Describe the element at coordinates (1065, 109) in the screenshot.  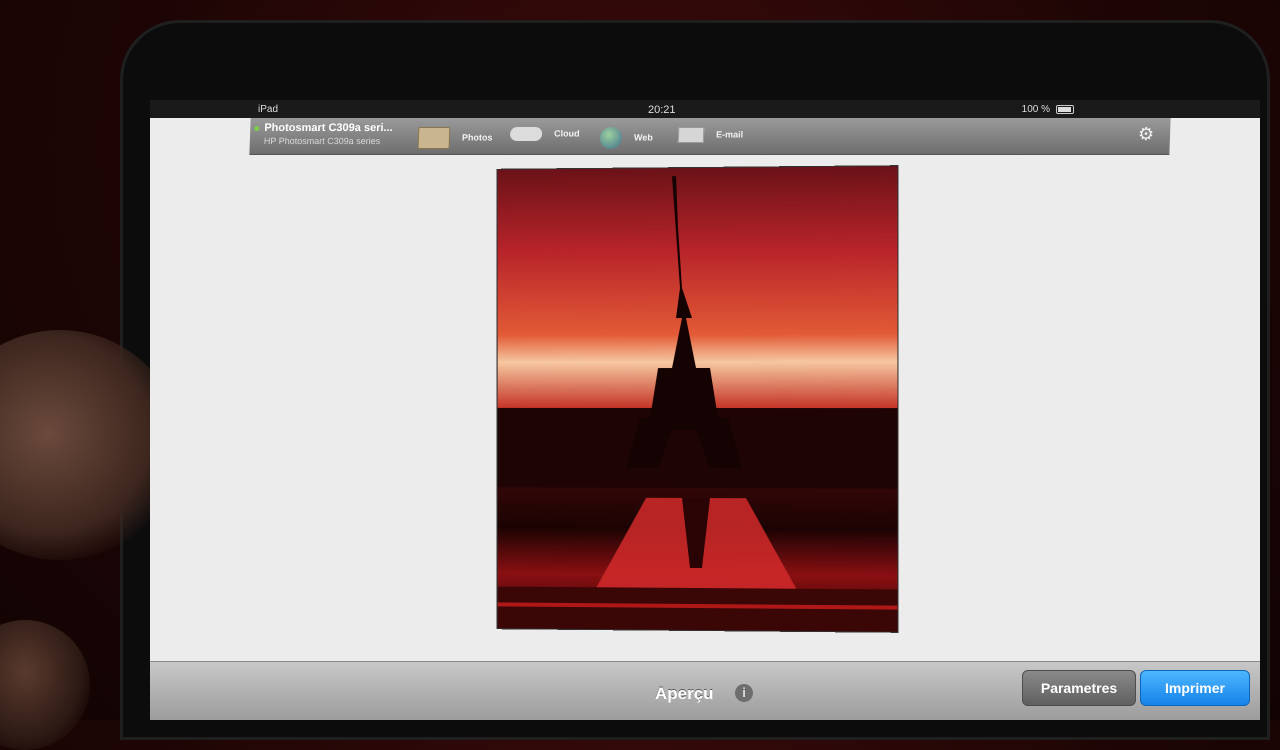
I see `battery-icon` at that location.